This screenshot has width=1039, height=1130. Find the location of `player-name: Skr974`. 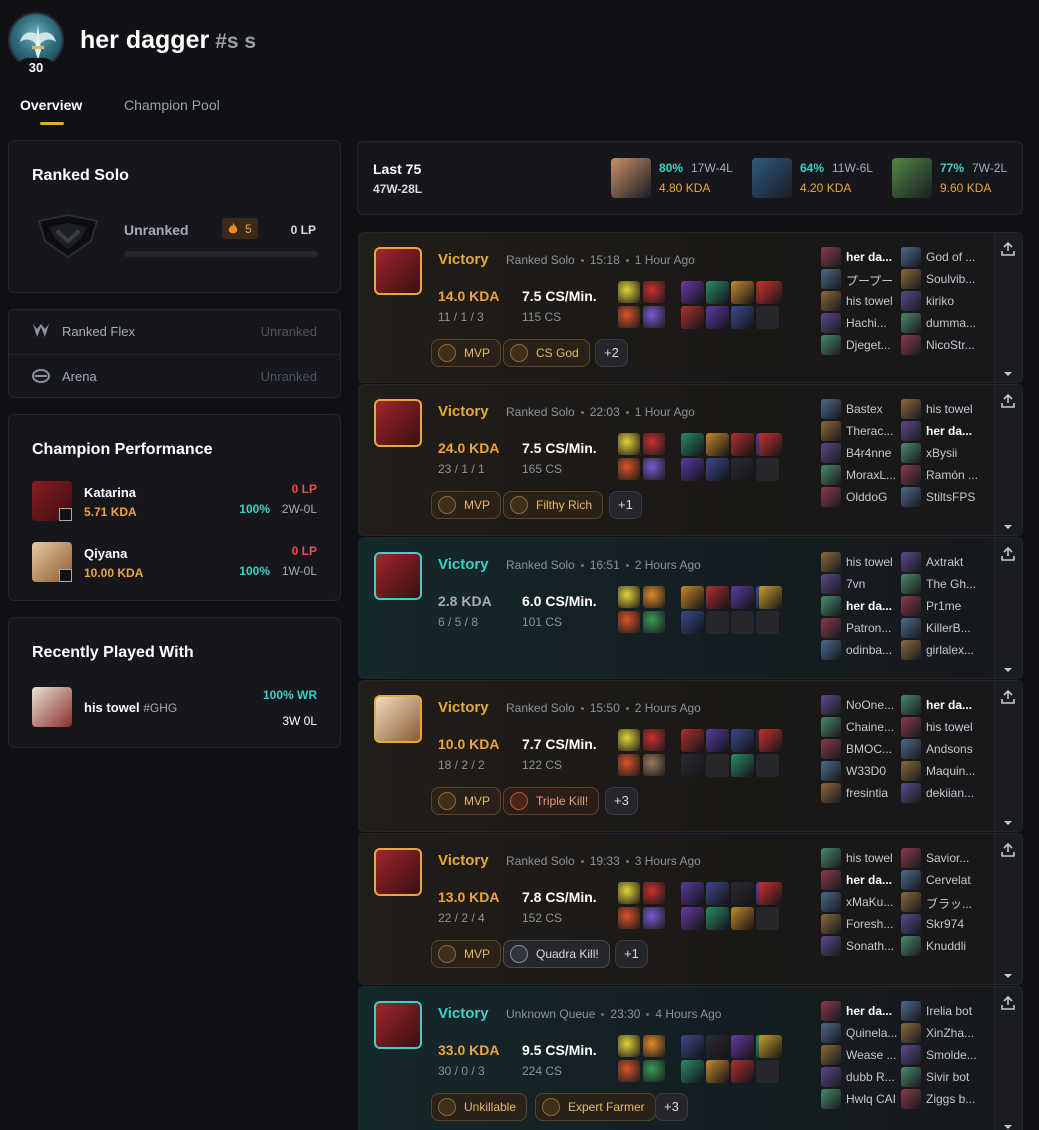

player-name: Skr974 is located at coordinates (958, 924).